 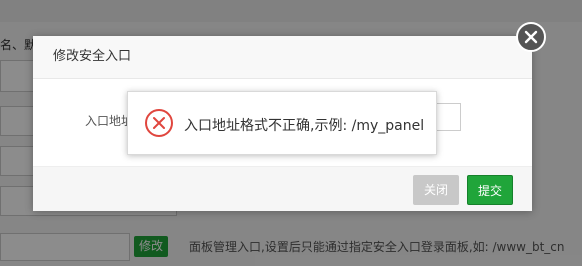 I want to click on close-button: 关闭, so click(x=436, y=190).